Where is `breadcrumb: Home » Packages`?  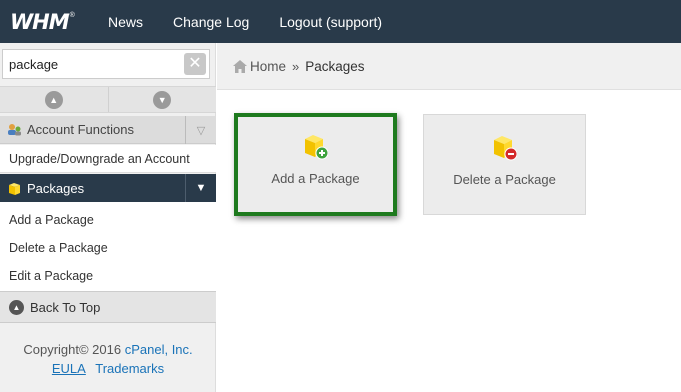
breadcrumb: Home » Packages is located at coordinates (449, 66).